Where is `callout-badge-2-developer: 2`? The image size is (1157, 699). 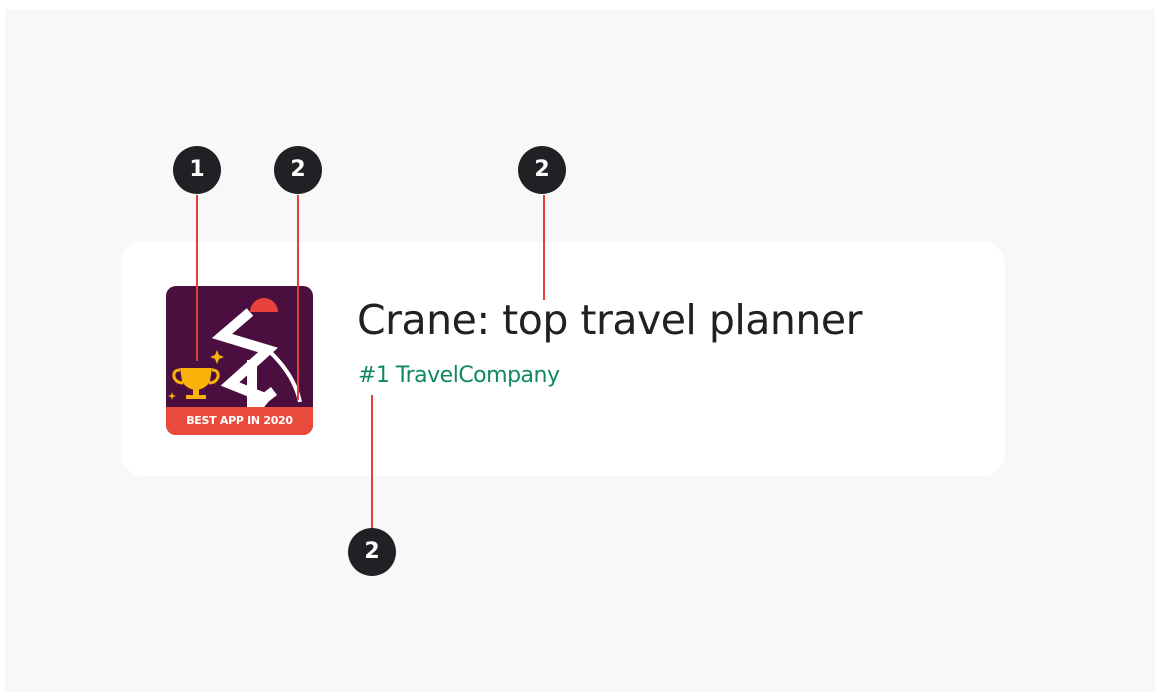 callout-badge-2-developer: 2 is located at coordinates (372, 552).